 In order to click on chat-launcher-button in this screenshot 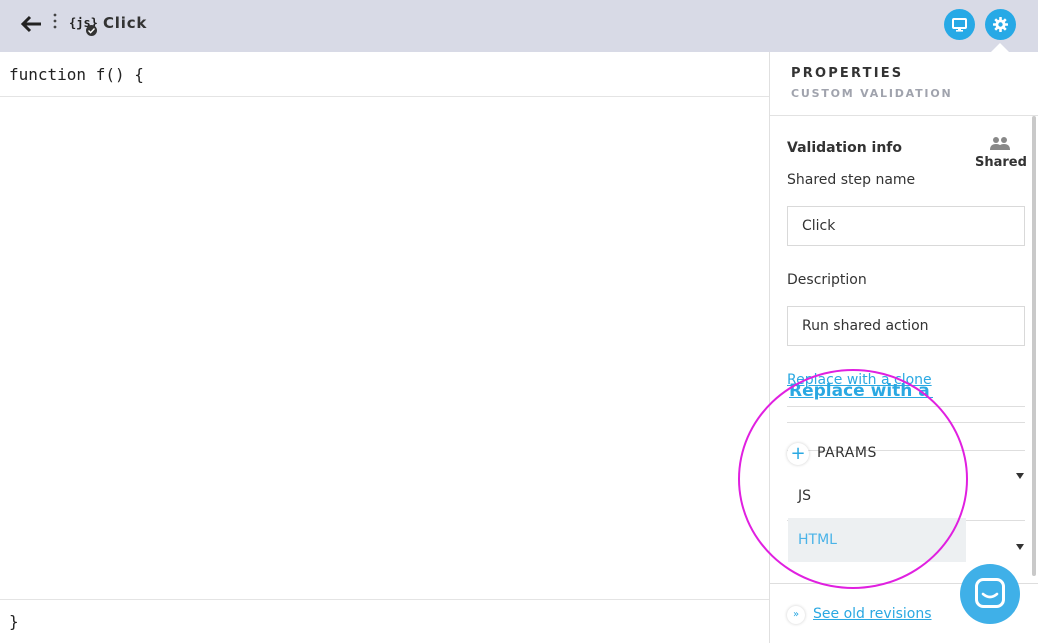, I will do `click(990, 594)`.